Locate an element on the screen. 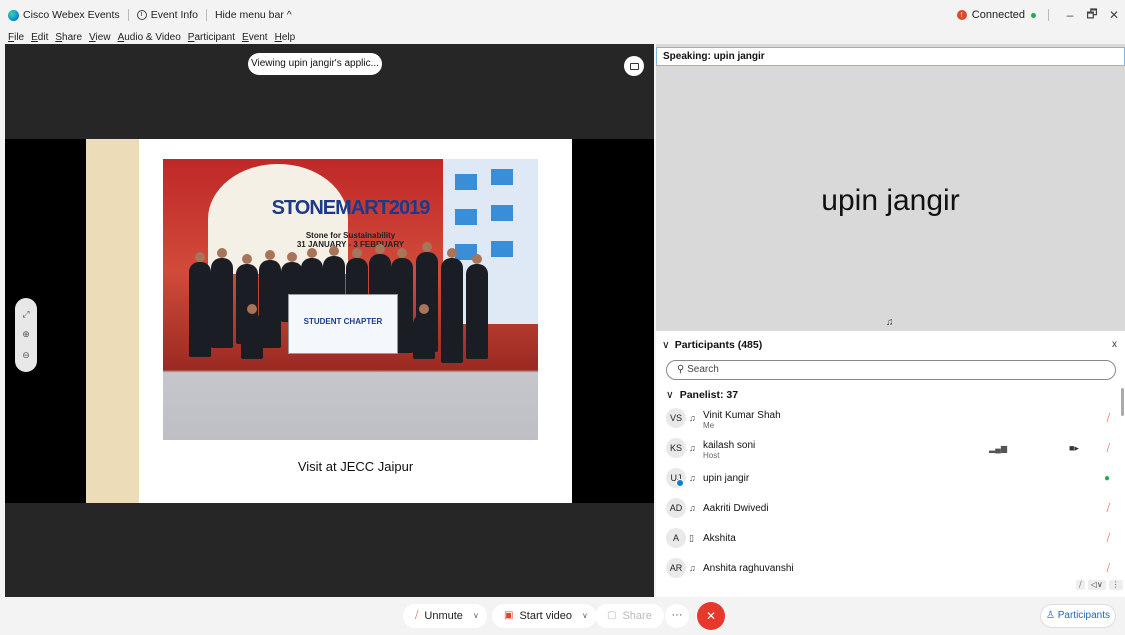  connection-status: Connected is located at coordinates (998, 15).